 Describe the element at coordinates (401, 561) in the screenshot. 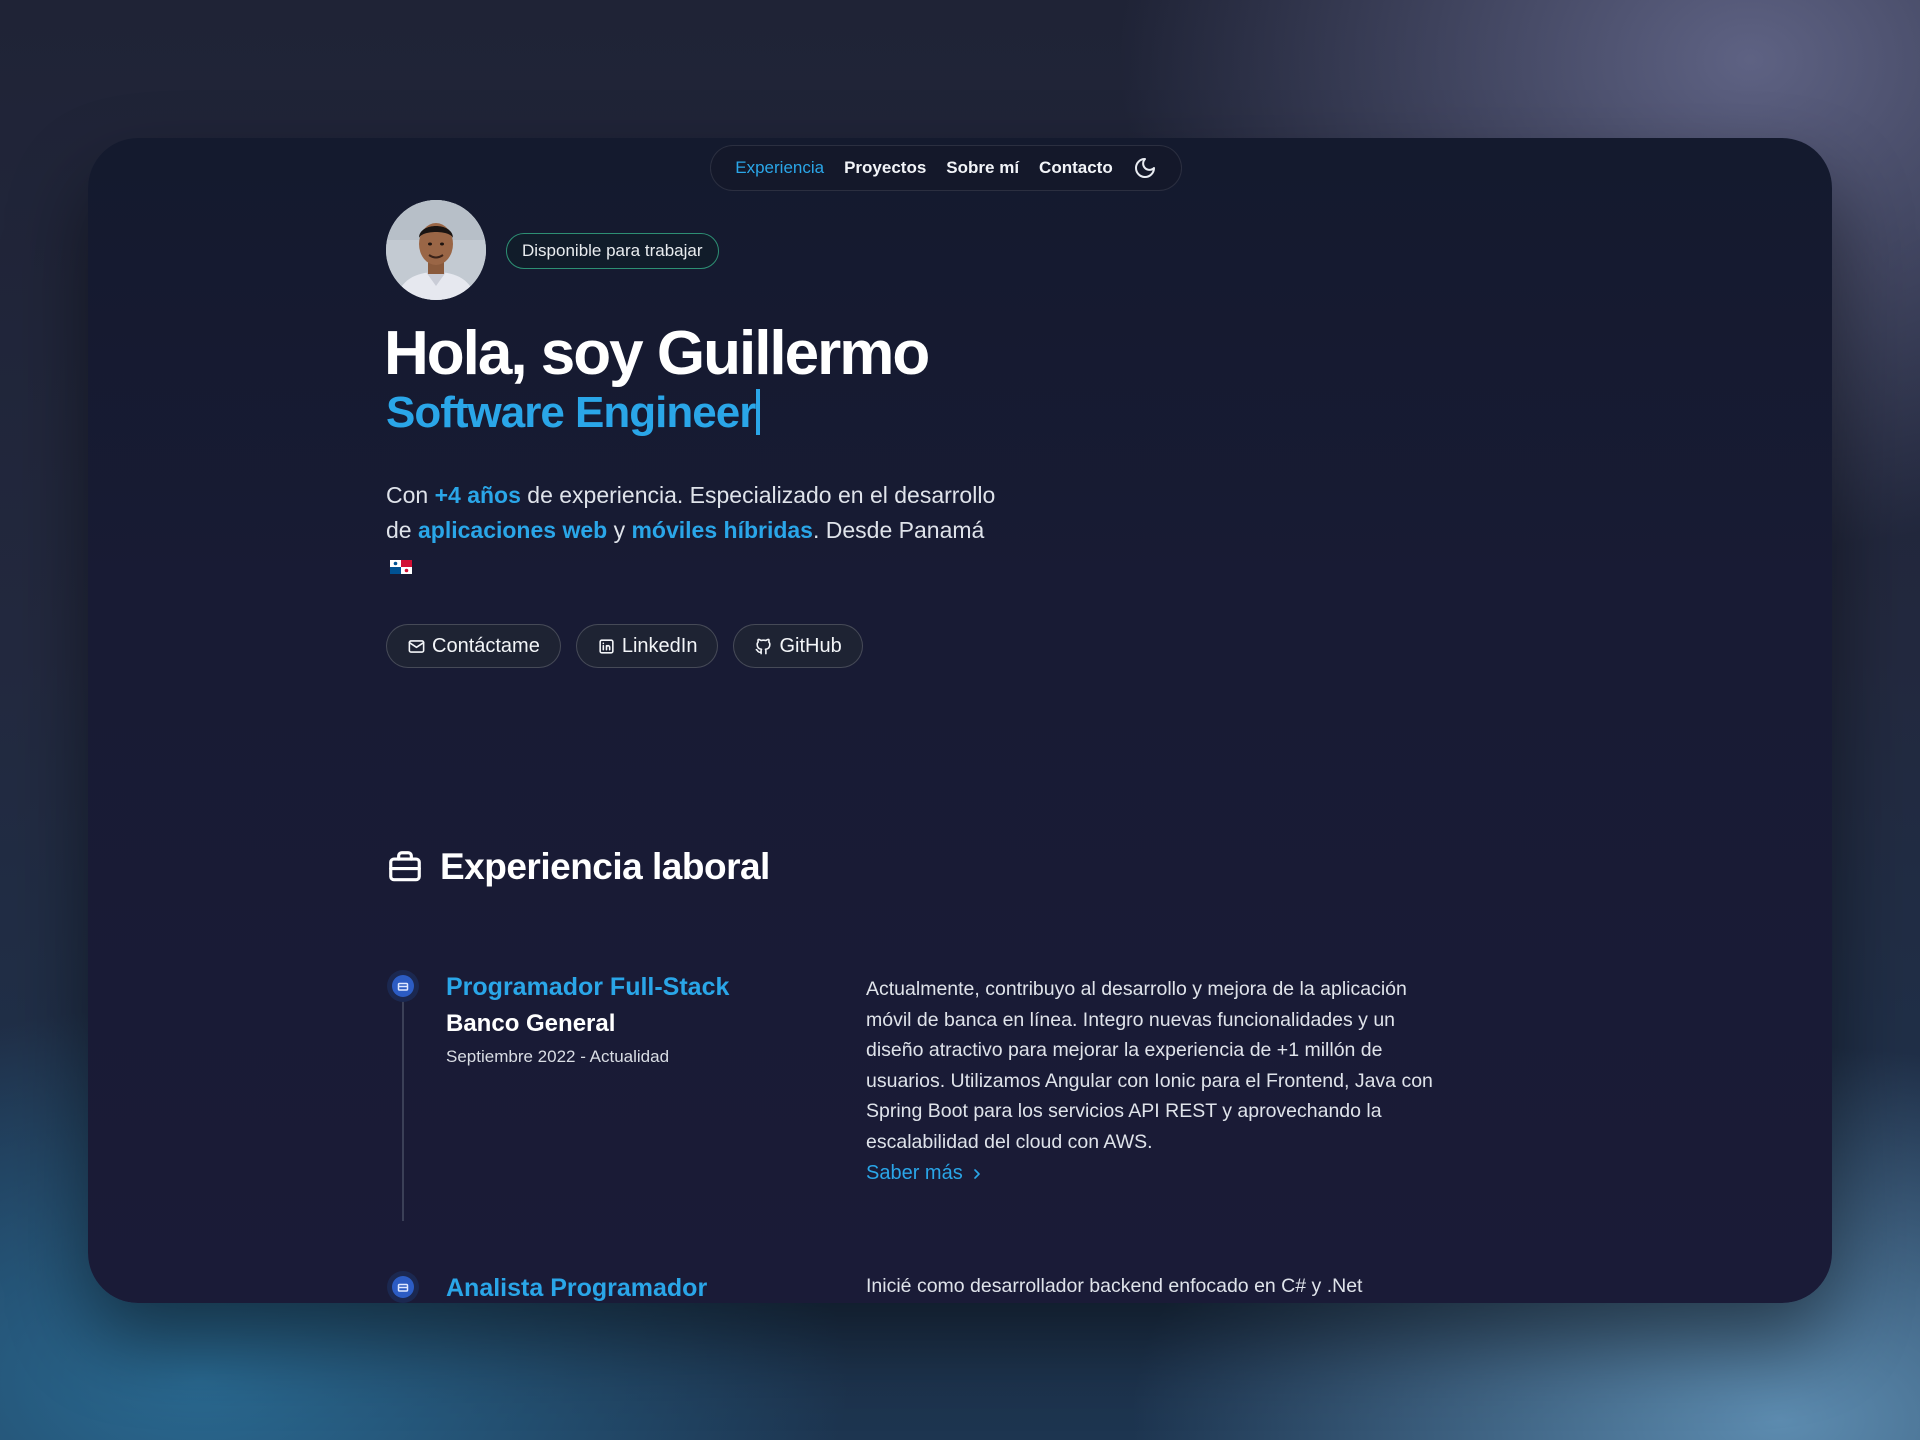

I see `panama-flag-icon` at that location.